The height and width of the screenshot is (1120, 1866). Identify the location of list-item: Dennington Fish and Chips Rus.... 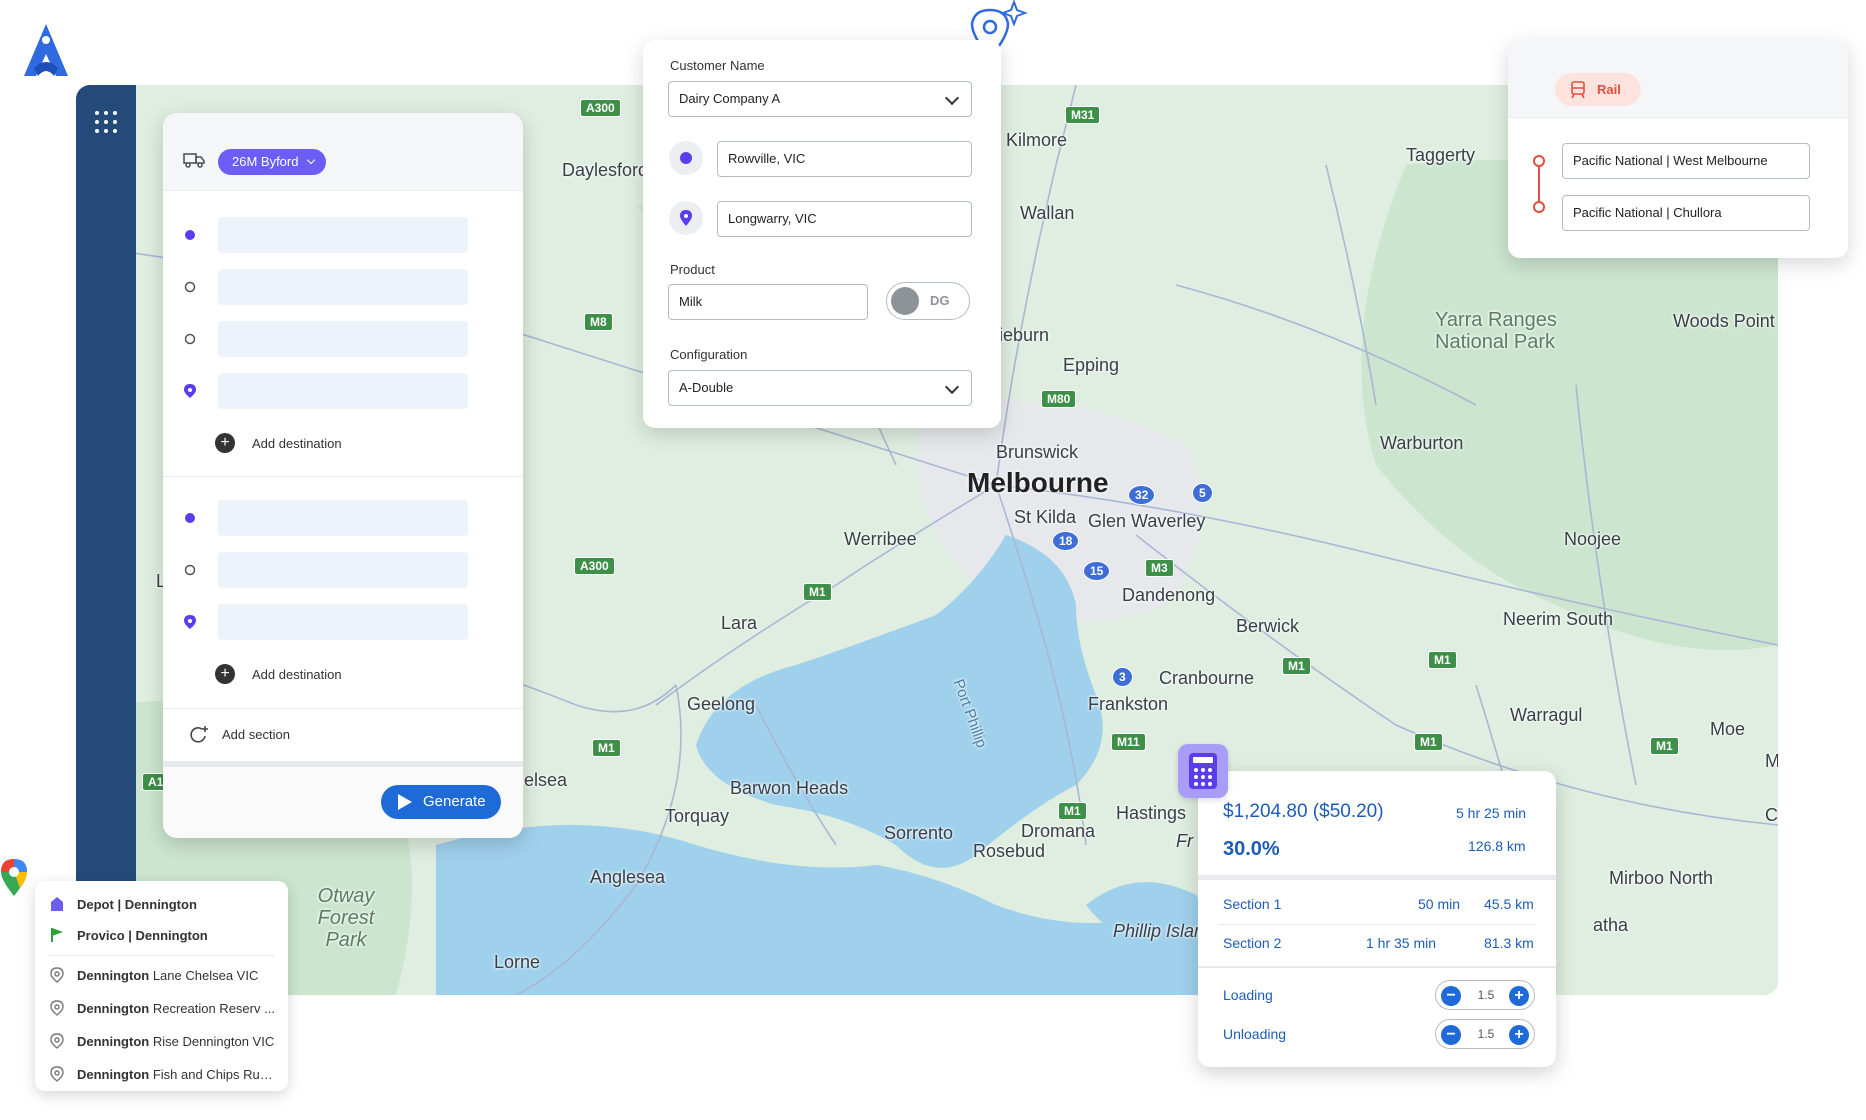
(161, 1075).